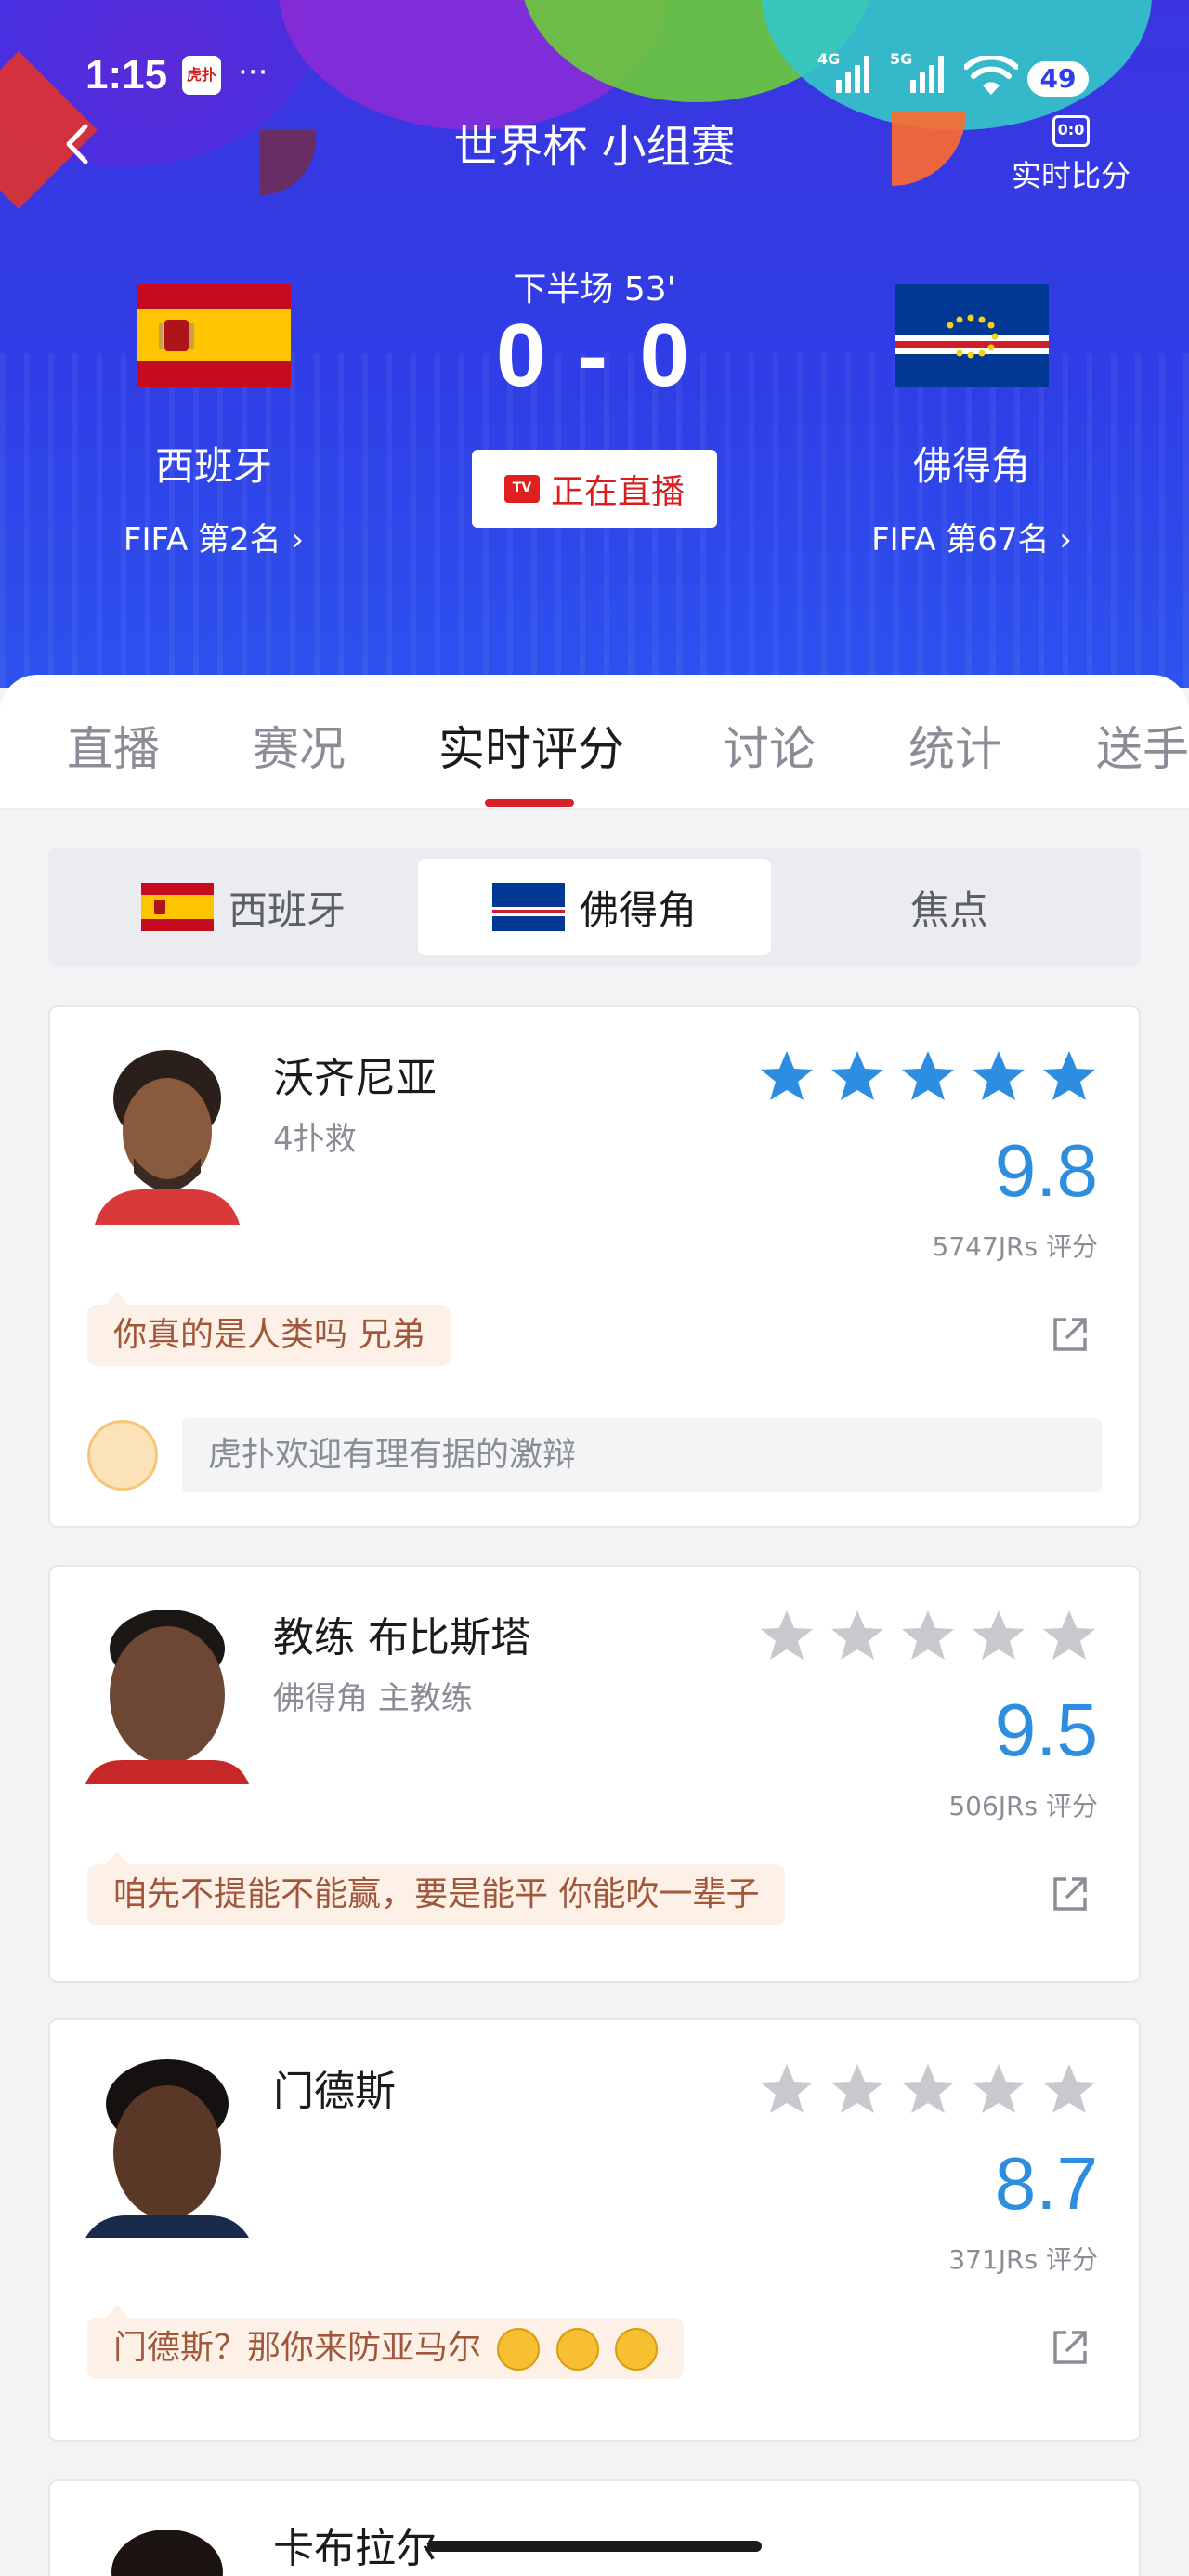 This screenshot has height=2576, width=1189. Describe the element at coordinates (126, 75) in the screenshot. I see `status-time: 1:15` at that location.